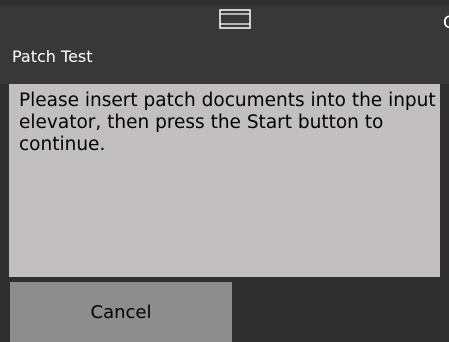 Image resolution: width=449 pixels, height=342 pixels. Describe the element at coordinates (235, 19) in the screenshot. I see `tray-icon` at that location.